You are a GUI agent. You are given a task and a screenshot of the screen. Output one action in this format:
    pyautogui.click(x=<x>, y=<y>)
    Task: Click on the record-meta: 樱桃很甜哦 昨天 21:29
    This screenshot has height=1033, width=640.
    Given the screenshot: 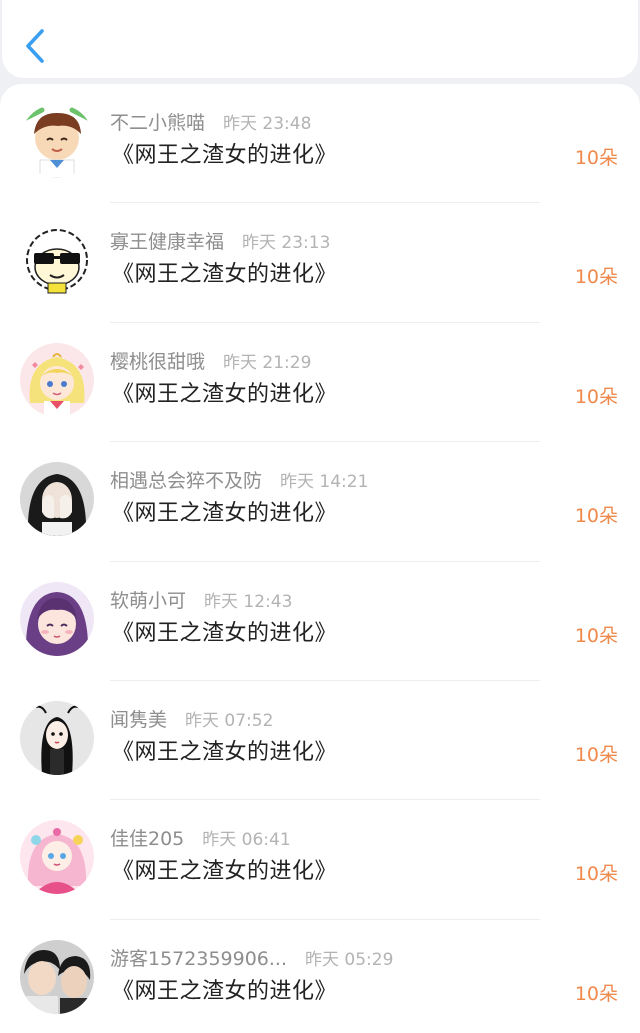 What is the action you would take?
    pyautogui.click(x=210, y=362)
    